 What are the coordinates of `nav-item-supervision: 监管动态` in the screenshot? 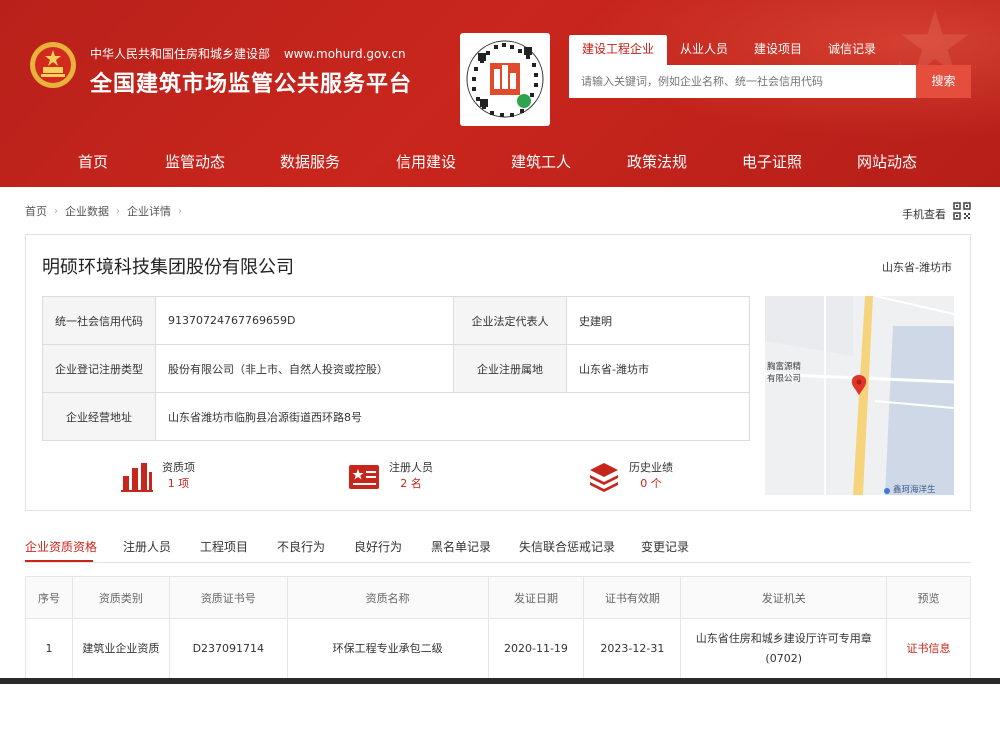 It's located at (195, 162).